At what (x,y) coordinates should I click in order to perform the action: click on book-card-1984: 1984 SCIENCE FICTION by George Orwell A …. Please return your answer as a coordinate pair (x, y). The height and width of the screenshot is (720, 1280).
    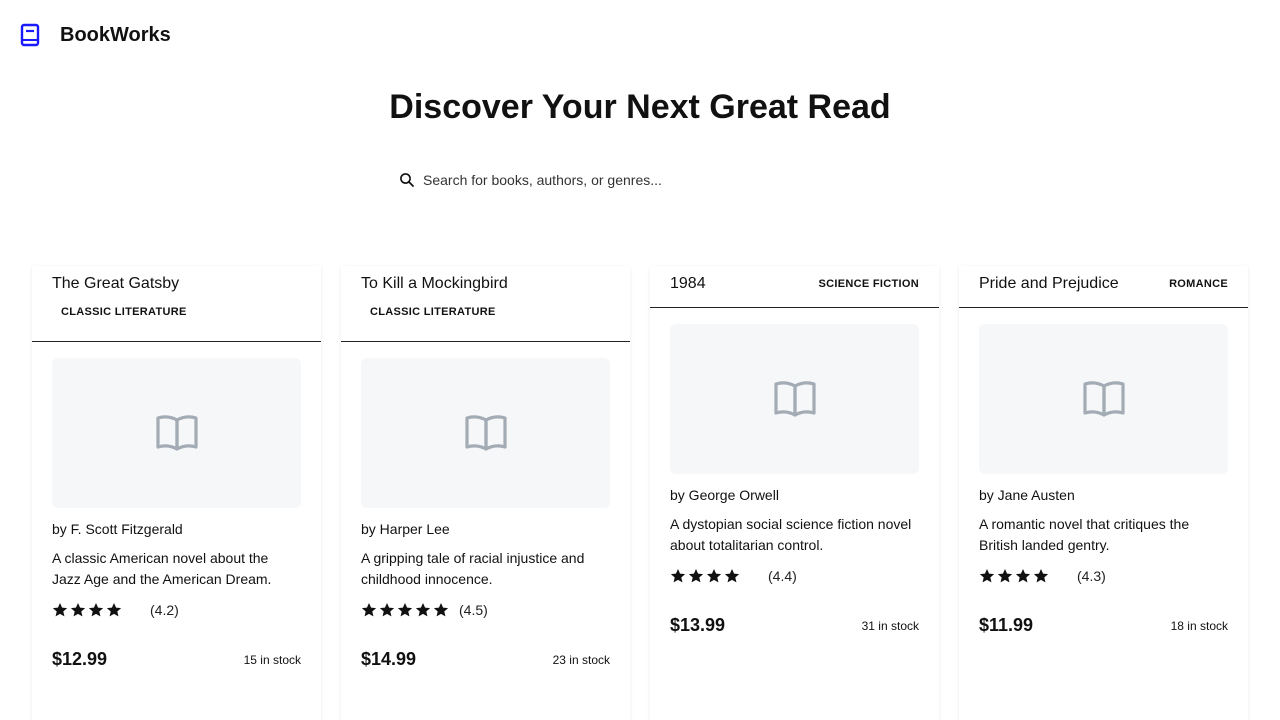
    Looking at the image, I should click on (794, 493).